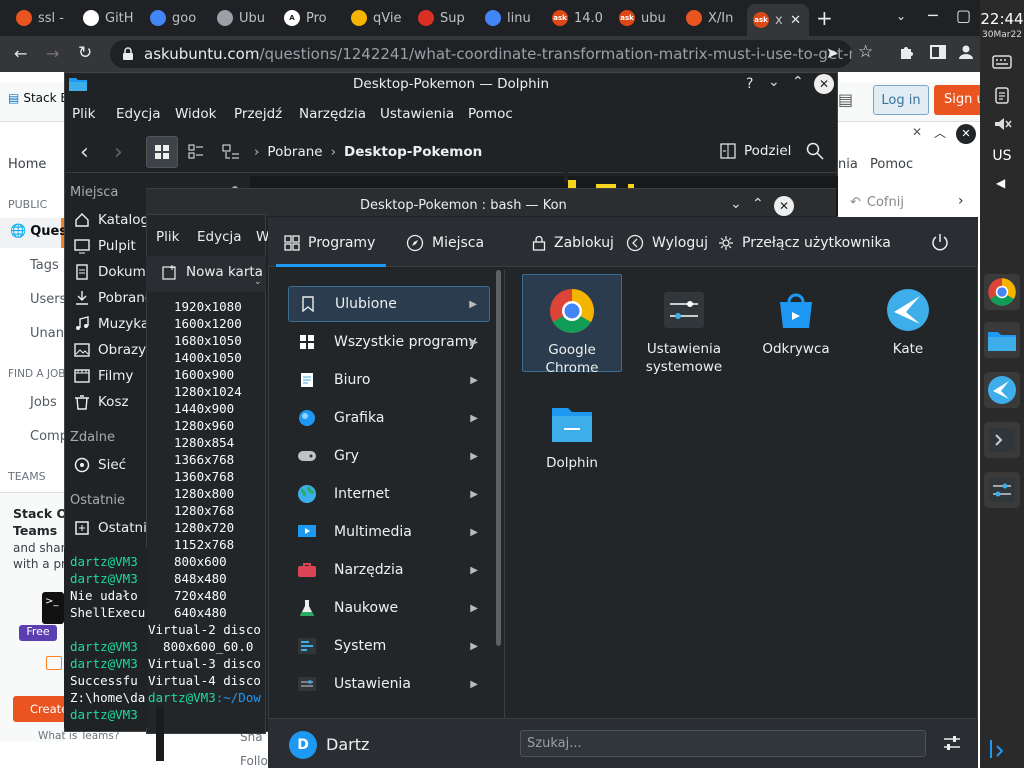  Describe the element at coordinates (195, 114) in the screenshot. I see `menu-item: Widok` at that location.